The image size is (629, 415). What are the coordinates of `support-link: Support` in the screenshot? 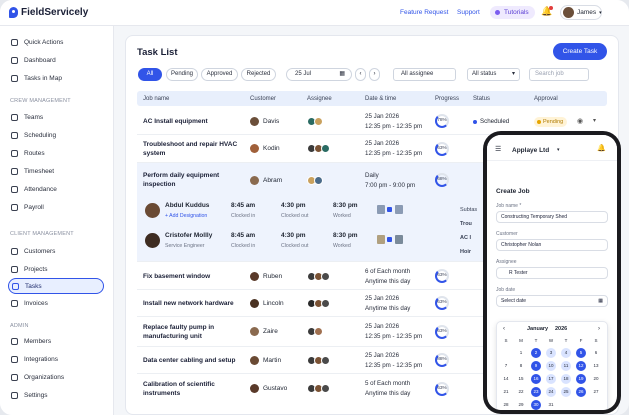 It's located at (468, 12).